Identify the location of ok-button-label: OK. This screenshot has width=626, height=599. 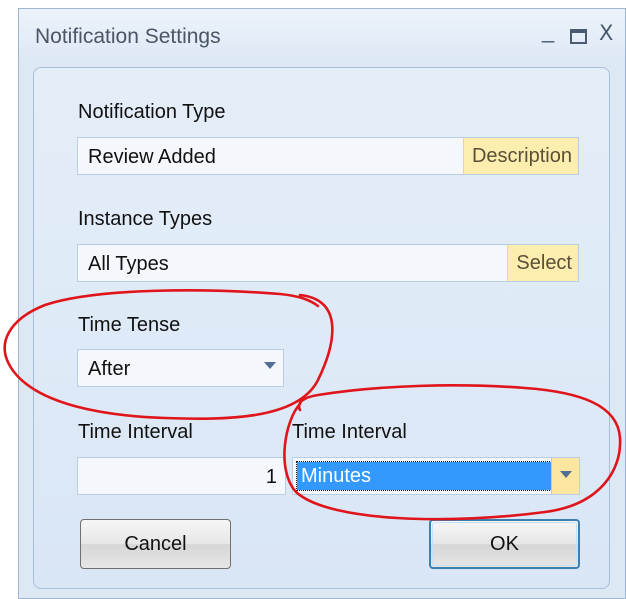
(504, 544).